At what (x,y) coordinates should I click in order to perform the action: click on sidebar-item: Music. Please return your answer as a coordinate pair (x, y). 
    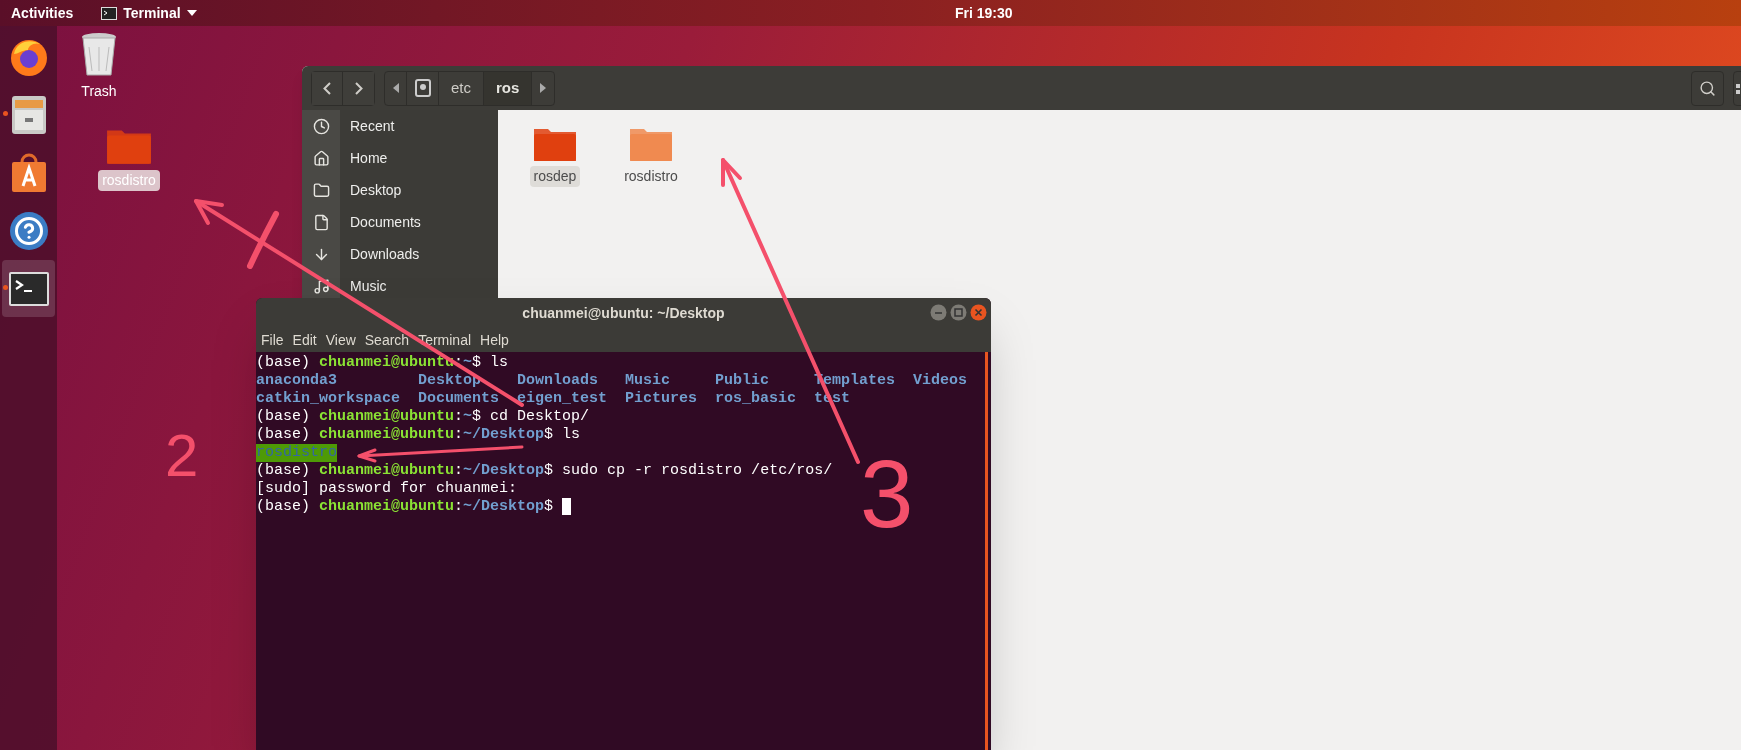
    Looking at the image, I should click on (400, 286).